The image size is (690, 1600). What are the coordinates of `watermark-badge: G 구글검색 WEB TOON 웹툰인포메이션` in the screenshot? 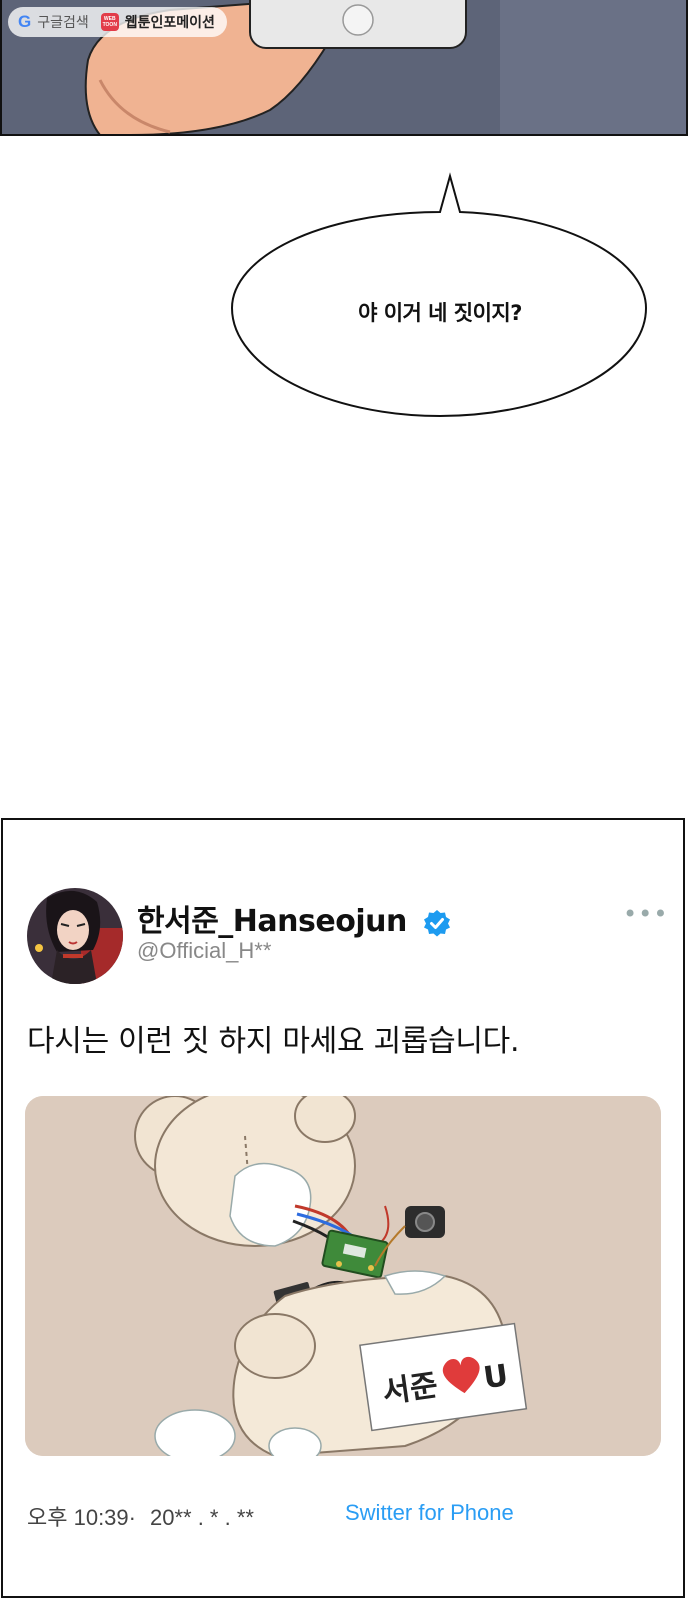 It's located at (117, 22).